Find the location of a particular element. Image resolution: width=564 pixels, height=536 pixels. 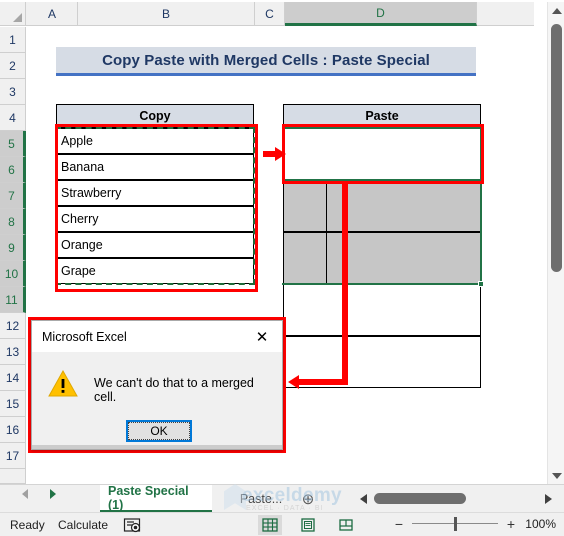

next-sheet-arrow-icon is located at coordinates (53, 494).